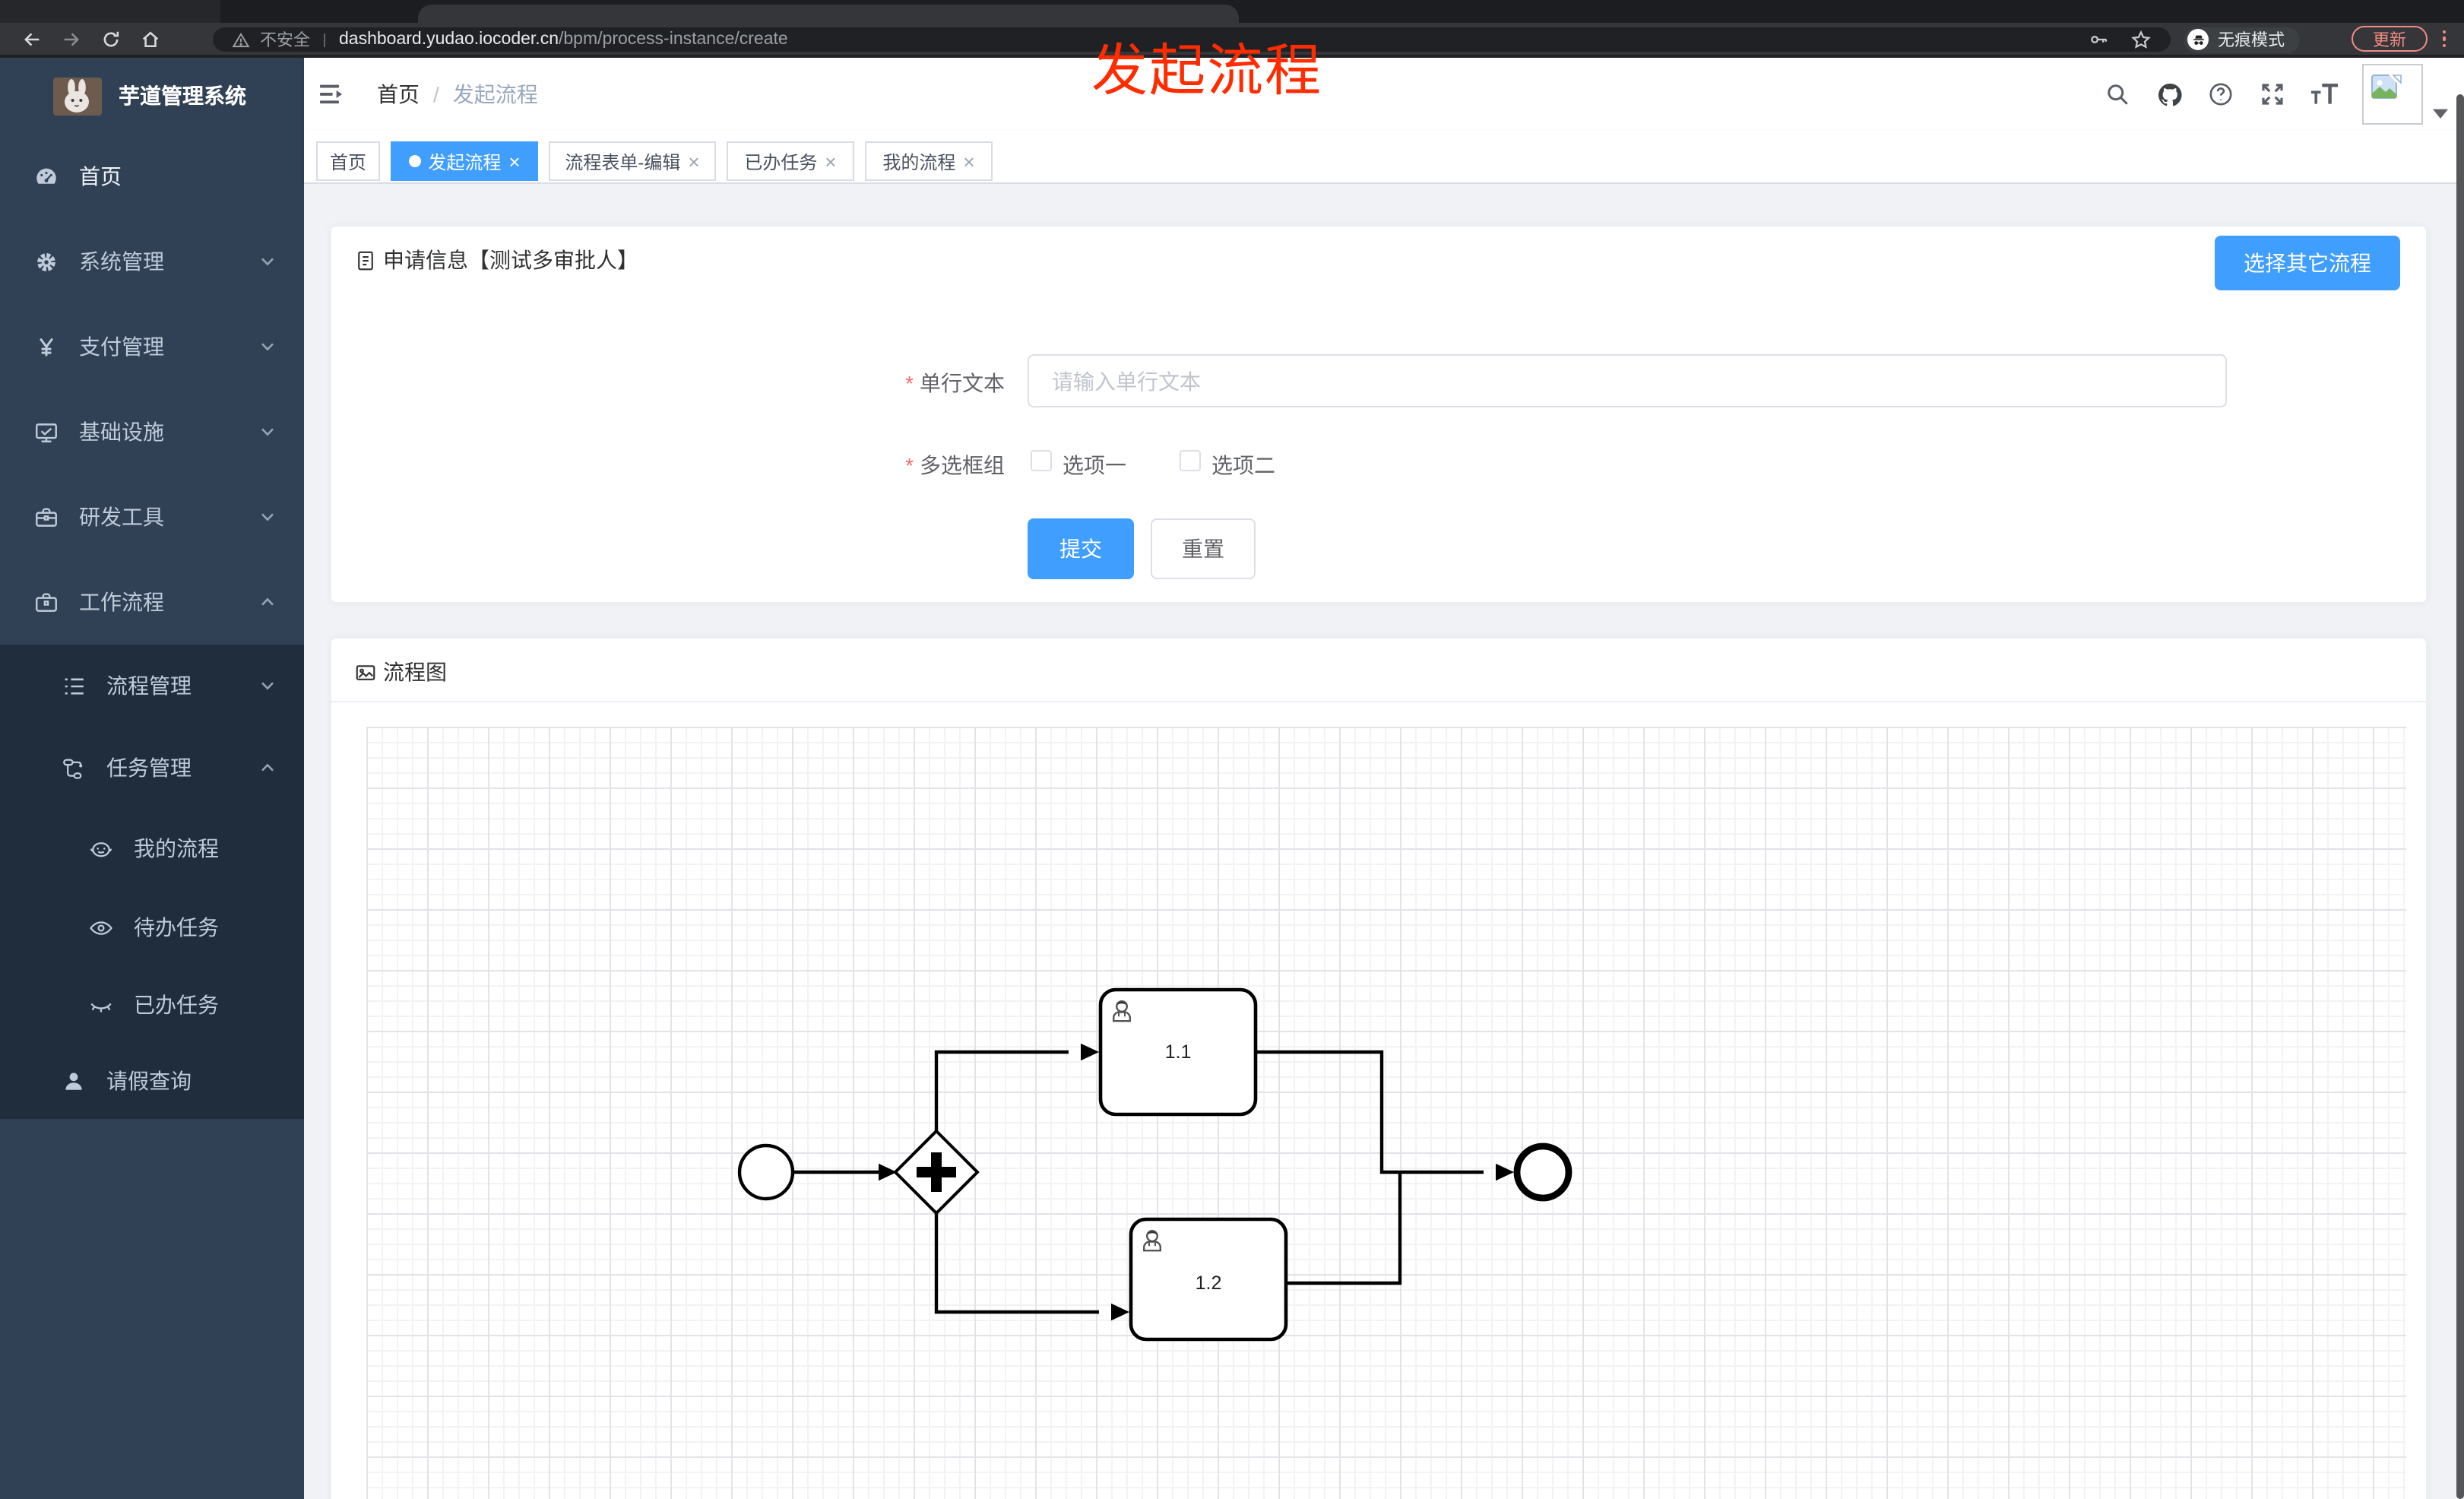  I want to click on tab-done-tasks: 已办任务 ×, so click(790, 161).